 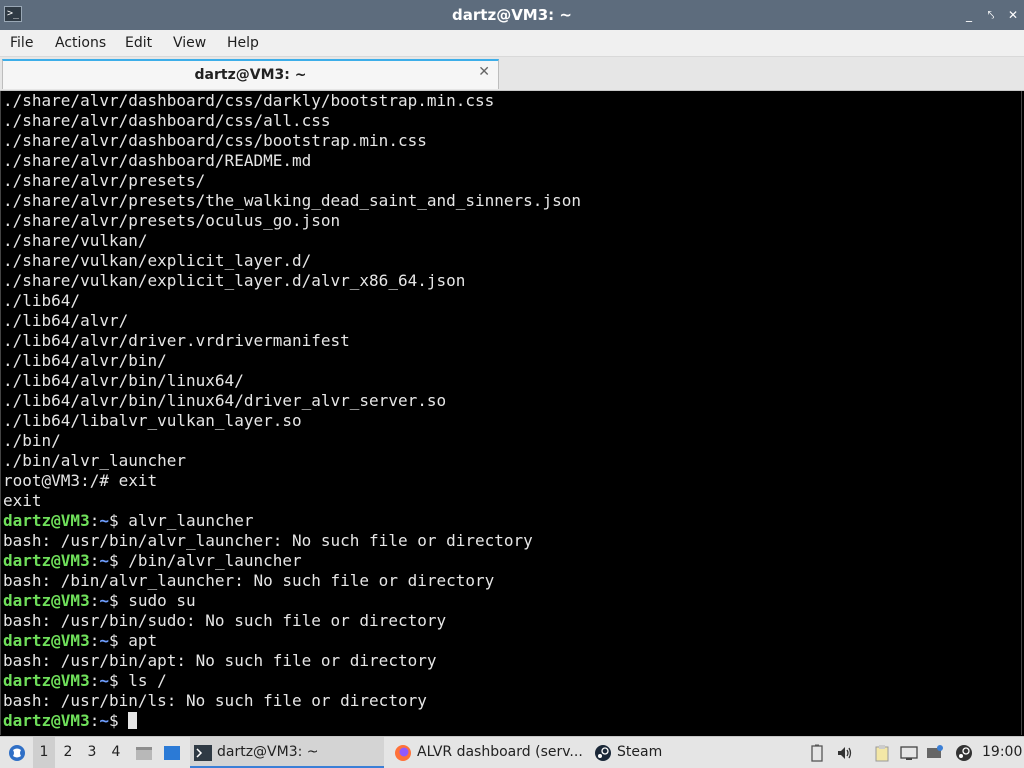 What do you see at coordinates (116, 752) in the screenshot?
I see `workspace-4: 4` at bounding box center [116, 752].